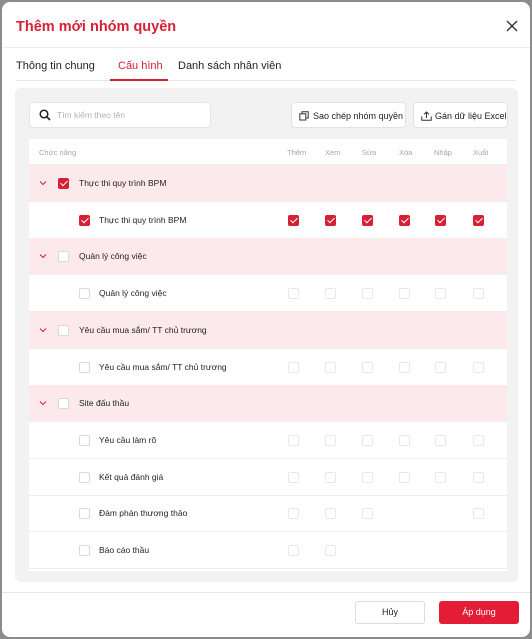 This screenshot has width=532, height=639. Describe the element at coordinates (266, 80) in the screenshot. I see `tab-divider` at that location.